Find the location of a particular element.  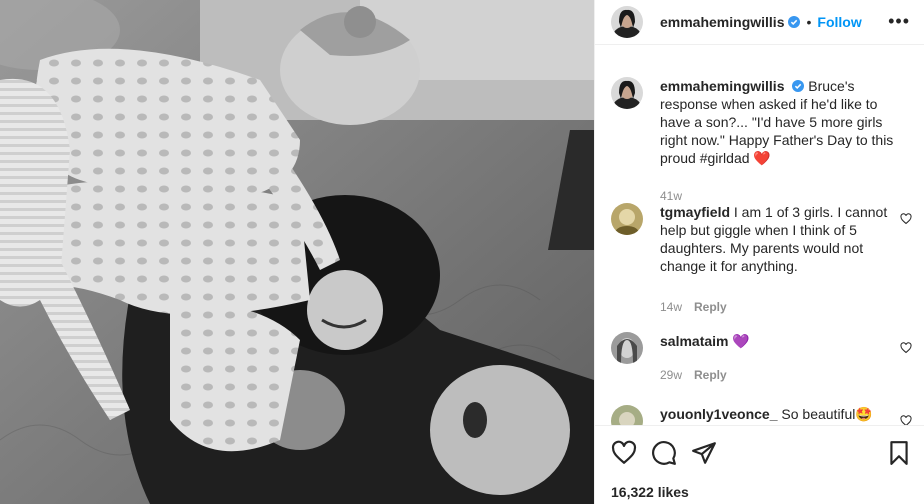

caption-username: emmahemingwillis is located at coordinates (722, 86).